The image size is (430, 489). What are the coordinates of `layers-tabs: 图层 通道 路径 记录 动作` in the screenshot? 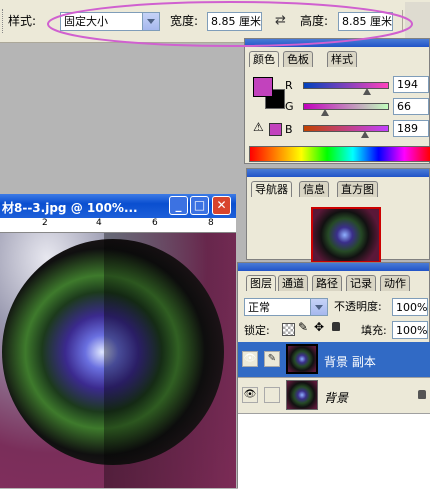 It's located at (334, 283).